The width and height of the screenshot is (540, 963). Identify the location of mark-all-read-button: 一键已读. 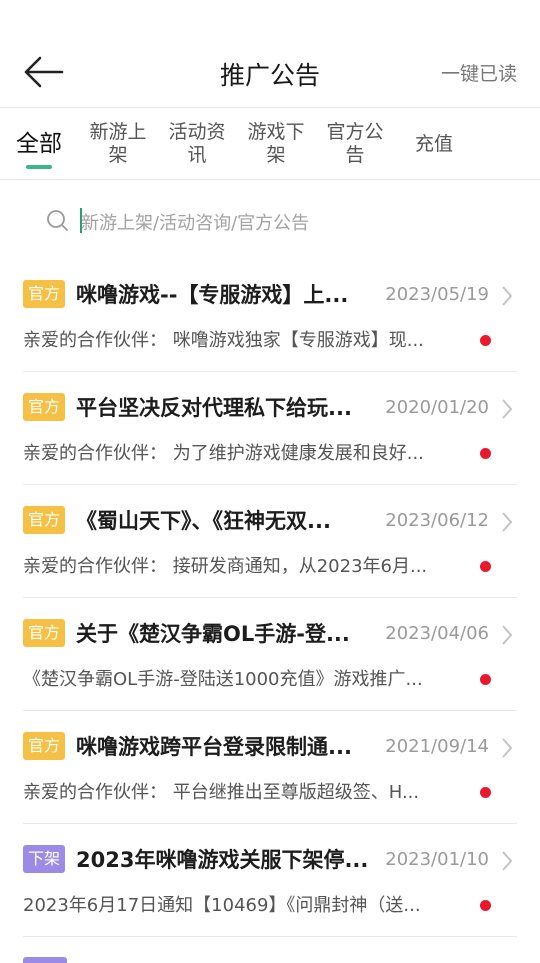
(479, 72).